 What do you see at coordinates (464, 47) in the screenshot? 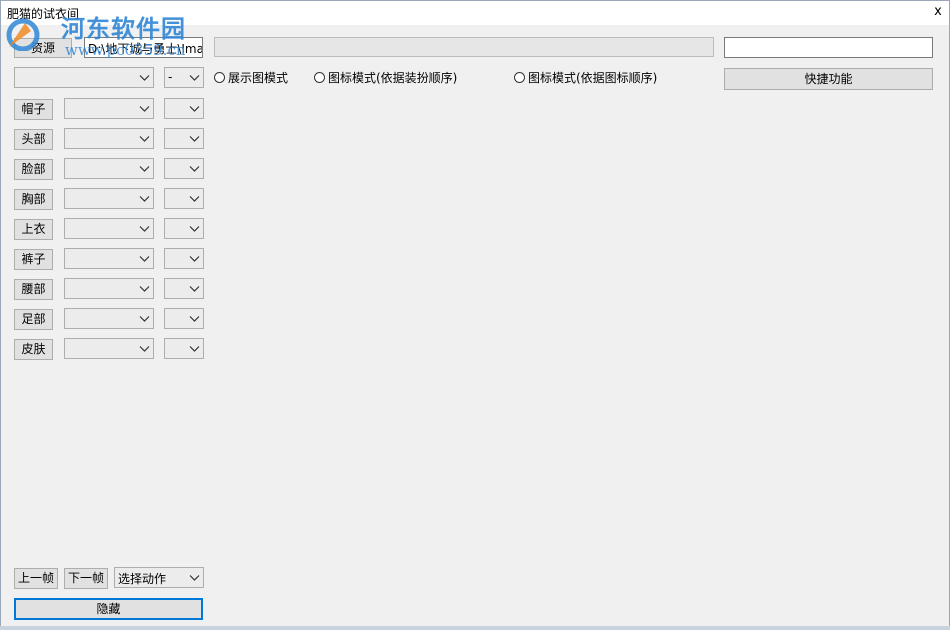
I see `loading-progress-bar` at bounding box center [464, 47].